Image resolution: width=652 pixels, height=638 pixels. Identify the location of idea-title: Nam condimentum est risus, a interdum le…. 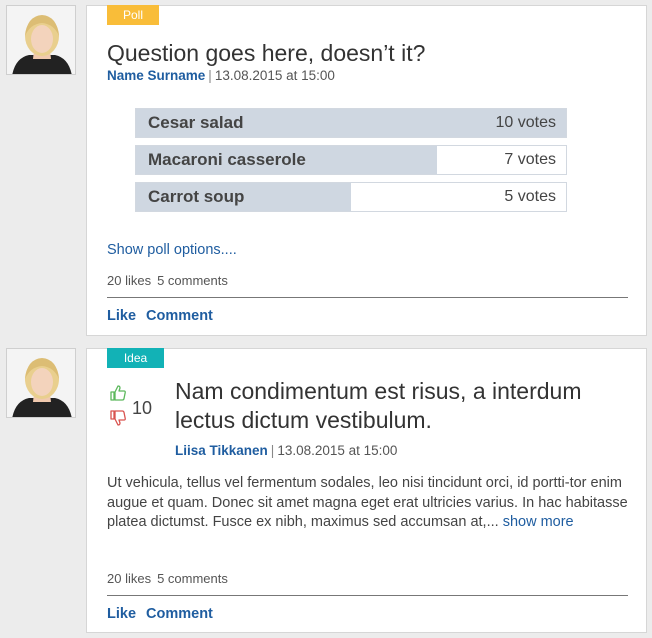
(378, 405).